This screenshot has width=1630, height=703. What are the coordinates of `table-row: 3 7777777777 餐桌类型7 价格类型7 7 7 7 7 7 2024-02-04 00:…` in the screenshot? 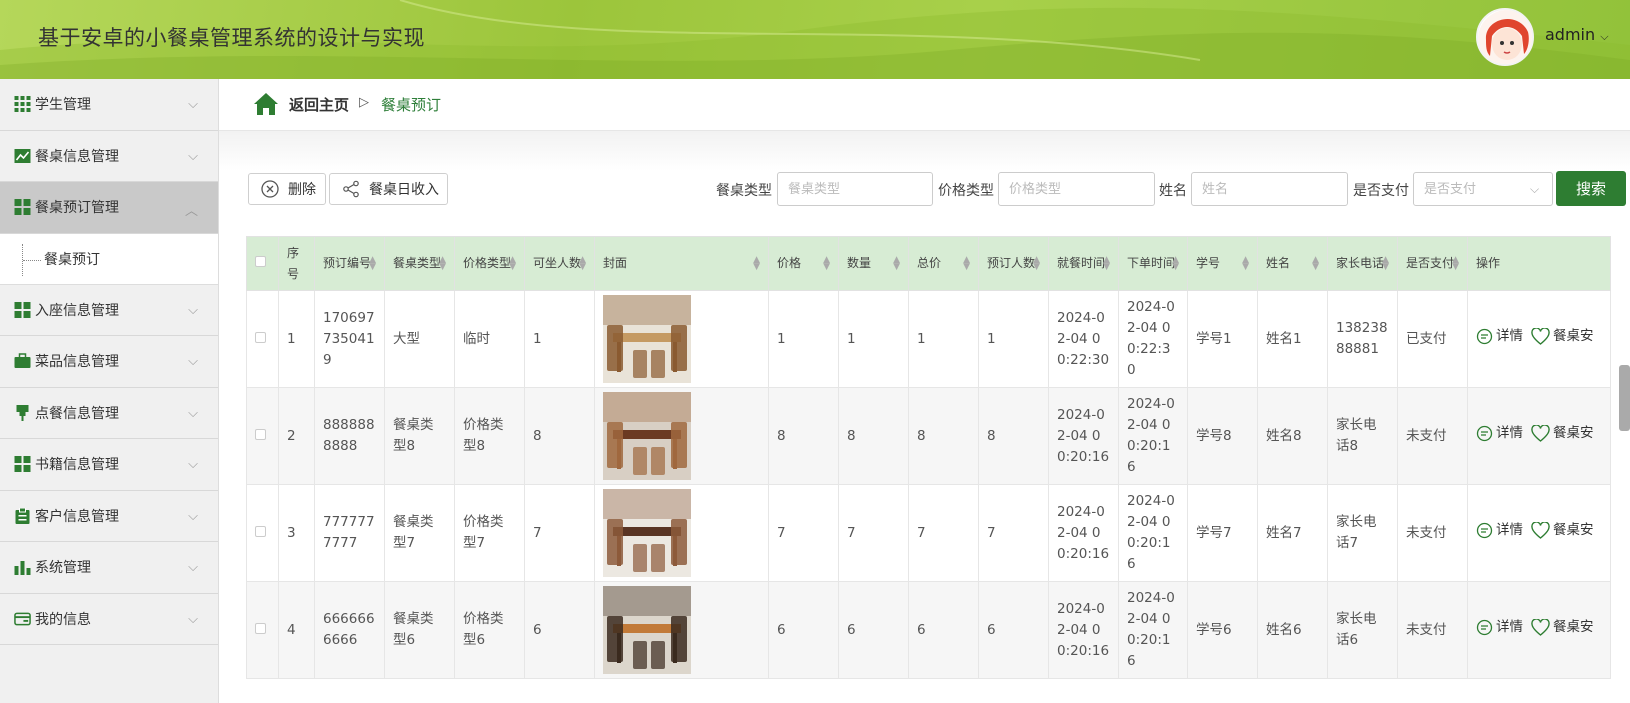 It's located at (928, 533).